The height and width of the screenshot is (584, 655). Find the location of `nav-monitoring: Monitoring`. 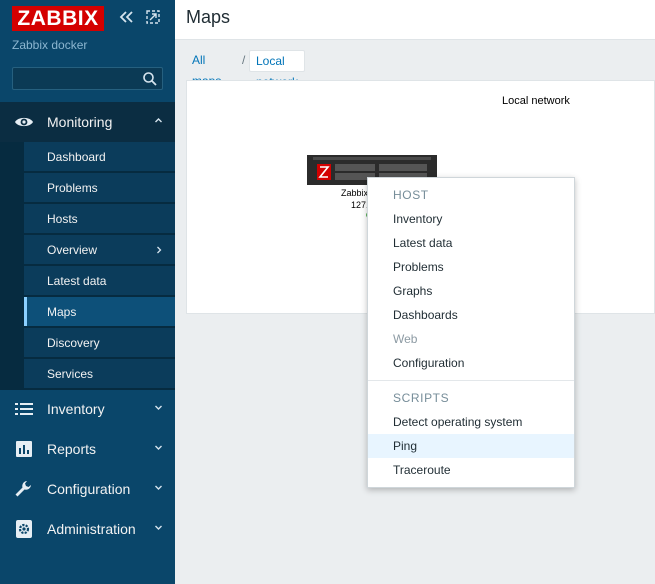

nav-monitoring: Monitoring is located at coordinates (87, 122).